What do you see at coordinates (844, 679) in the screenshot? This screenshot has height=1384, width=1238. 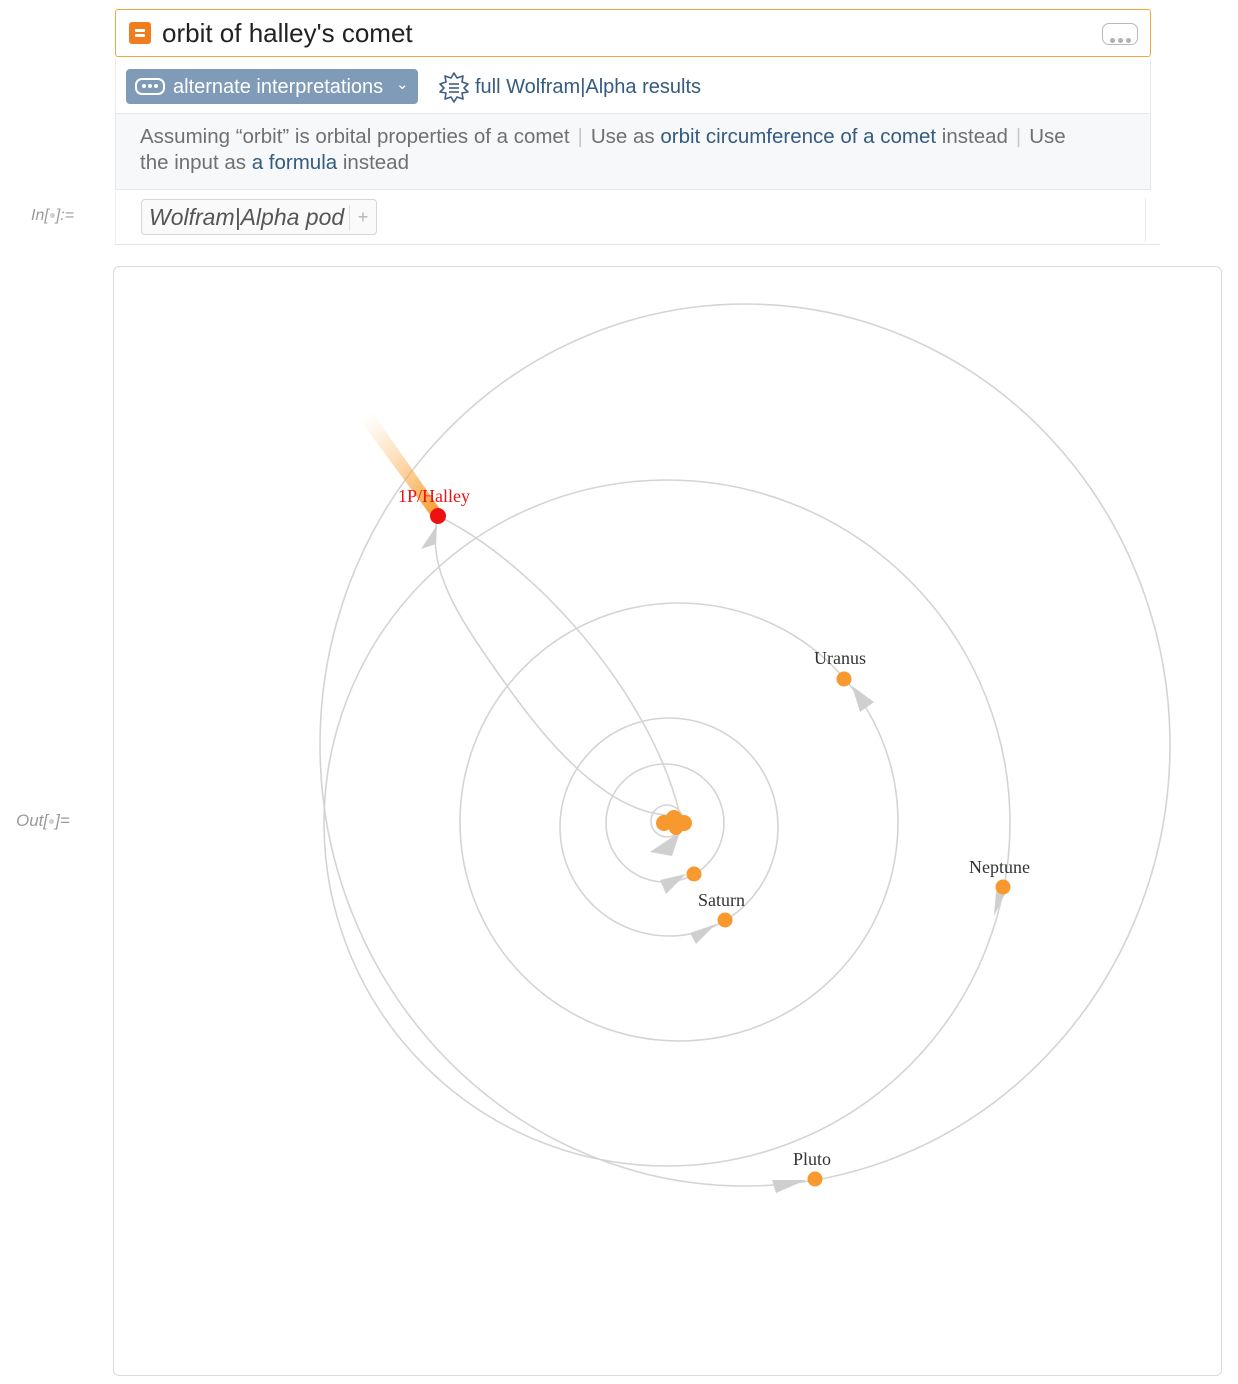 I see `uranus-planet` at bounding box center [844, 679].